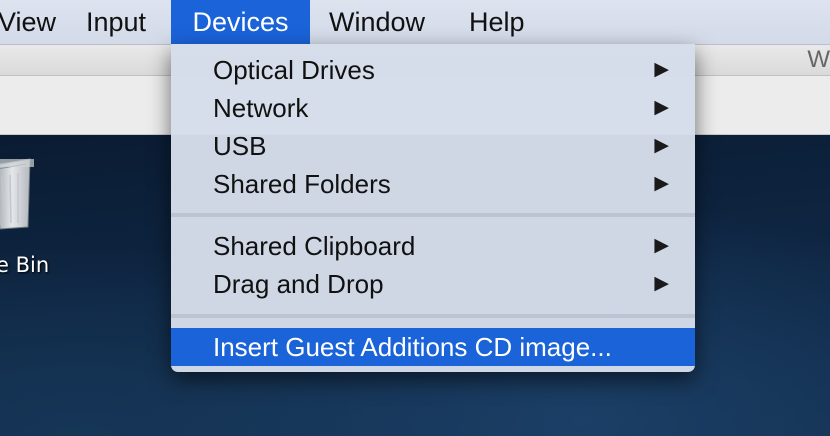  Describe the element at coordinates (433, 284) in the screenshot. I see `menu-item-drag-and-drop: Drag and Drop ▶` at that location.